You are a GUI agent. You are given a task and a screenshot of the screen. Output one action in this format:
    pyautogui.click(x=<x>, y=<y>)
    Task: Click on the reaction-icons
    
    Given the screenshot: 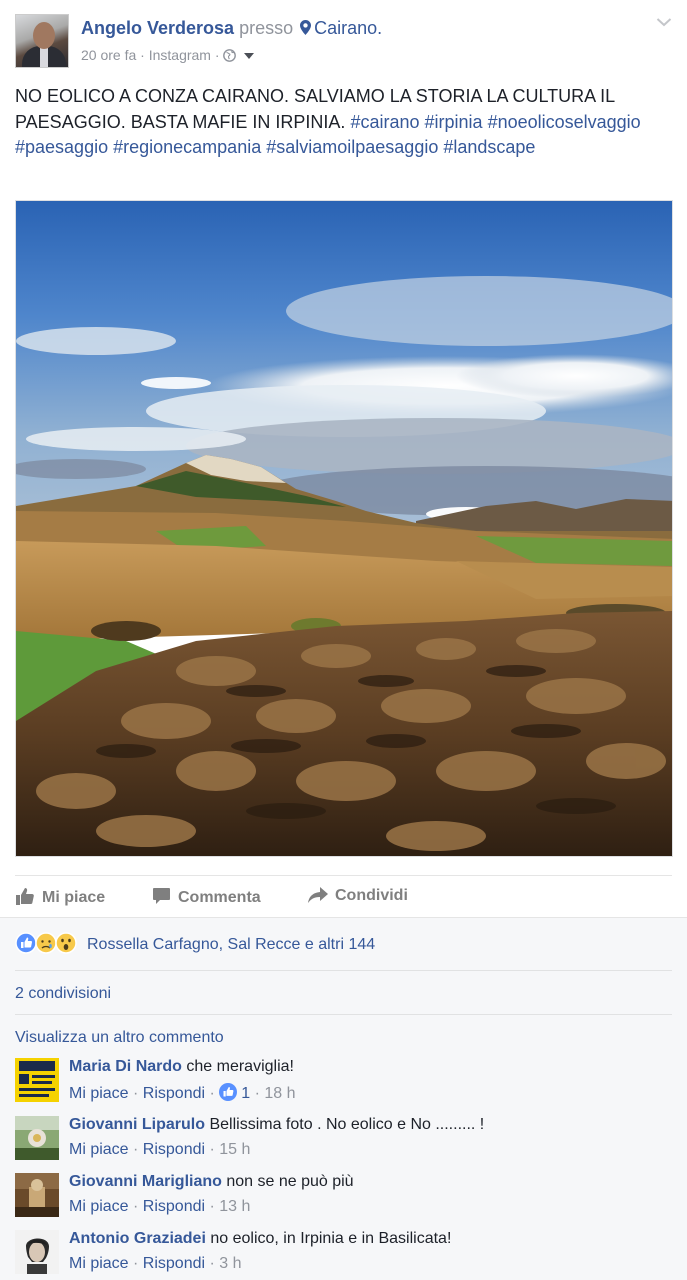 What is the action you would take?
    pyautogui.click(x=49, y=945)
    